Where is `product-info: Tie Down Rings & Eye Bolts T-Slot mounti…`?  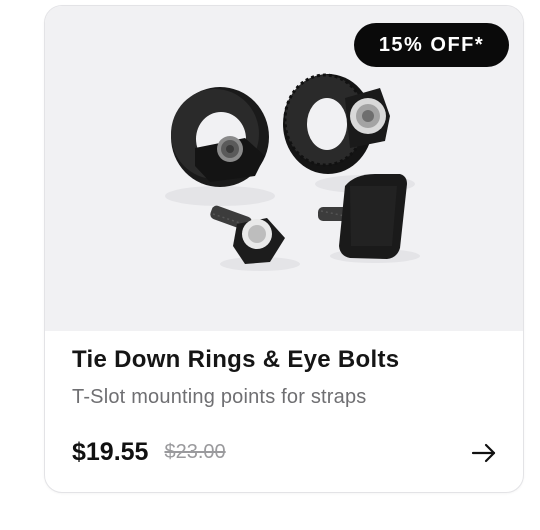 product-info: Tie Down Rings & Eye Bolts T-Slot mounti… is located at coordinates (284, 377).